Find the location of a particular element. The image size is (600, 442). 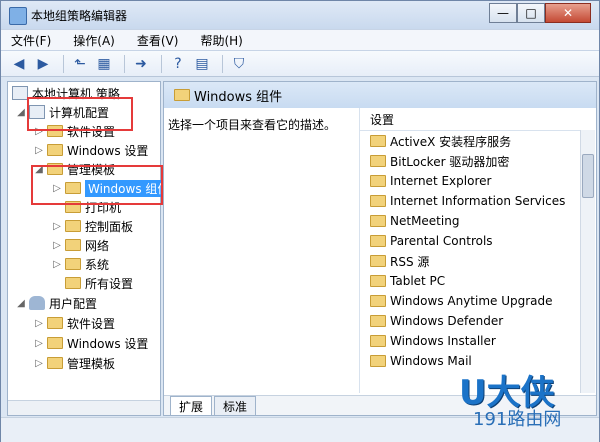

list-item: ActiveX 安装程序服务 is located at coordinates (477, 141).